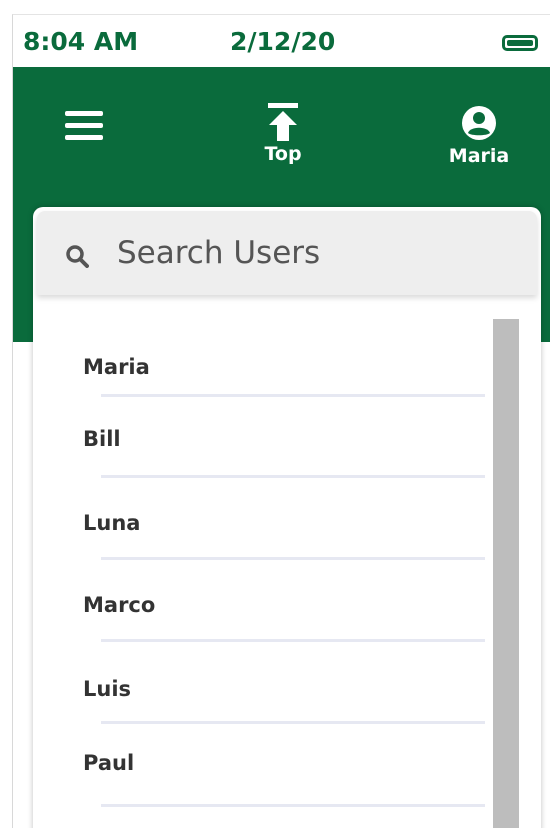  I want to click on list-item: Bill, so click(283, 444).